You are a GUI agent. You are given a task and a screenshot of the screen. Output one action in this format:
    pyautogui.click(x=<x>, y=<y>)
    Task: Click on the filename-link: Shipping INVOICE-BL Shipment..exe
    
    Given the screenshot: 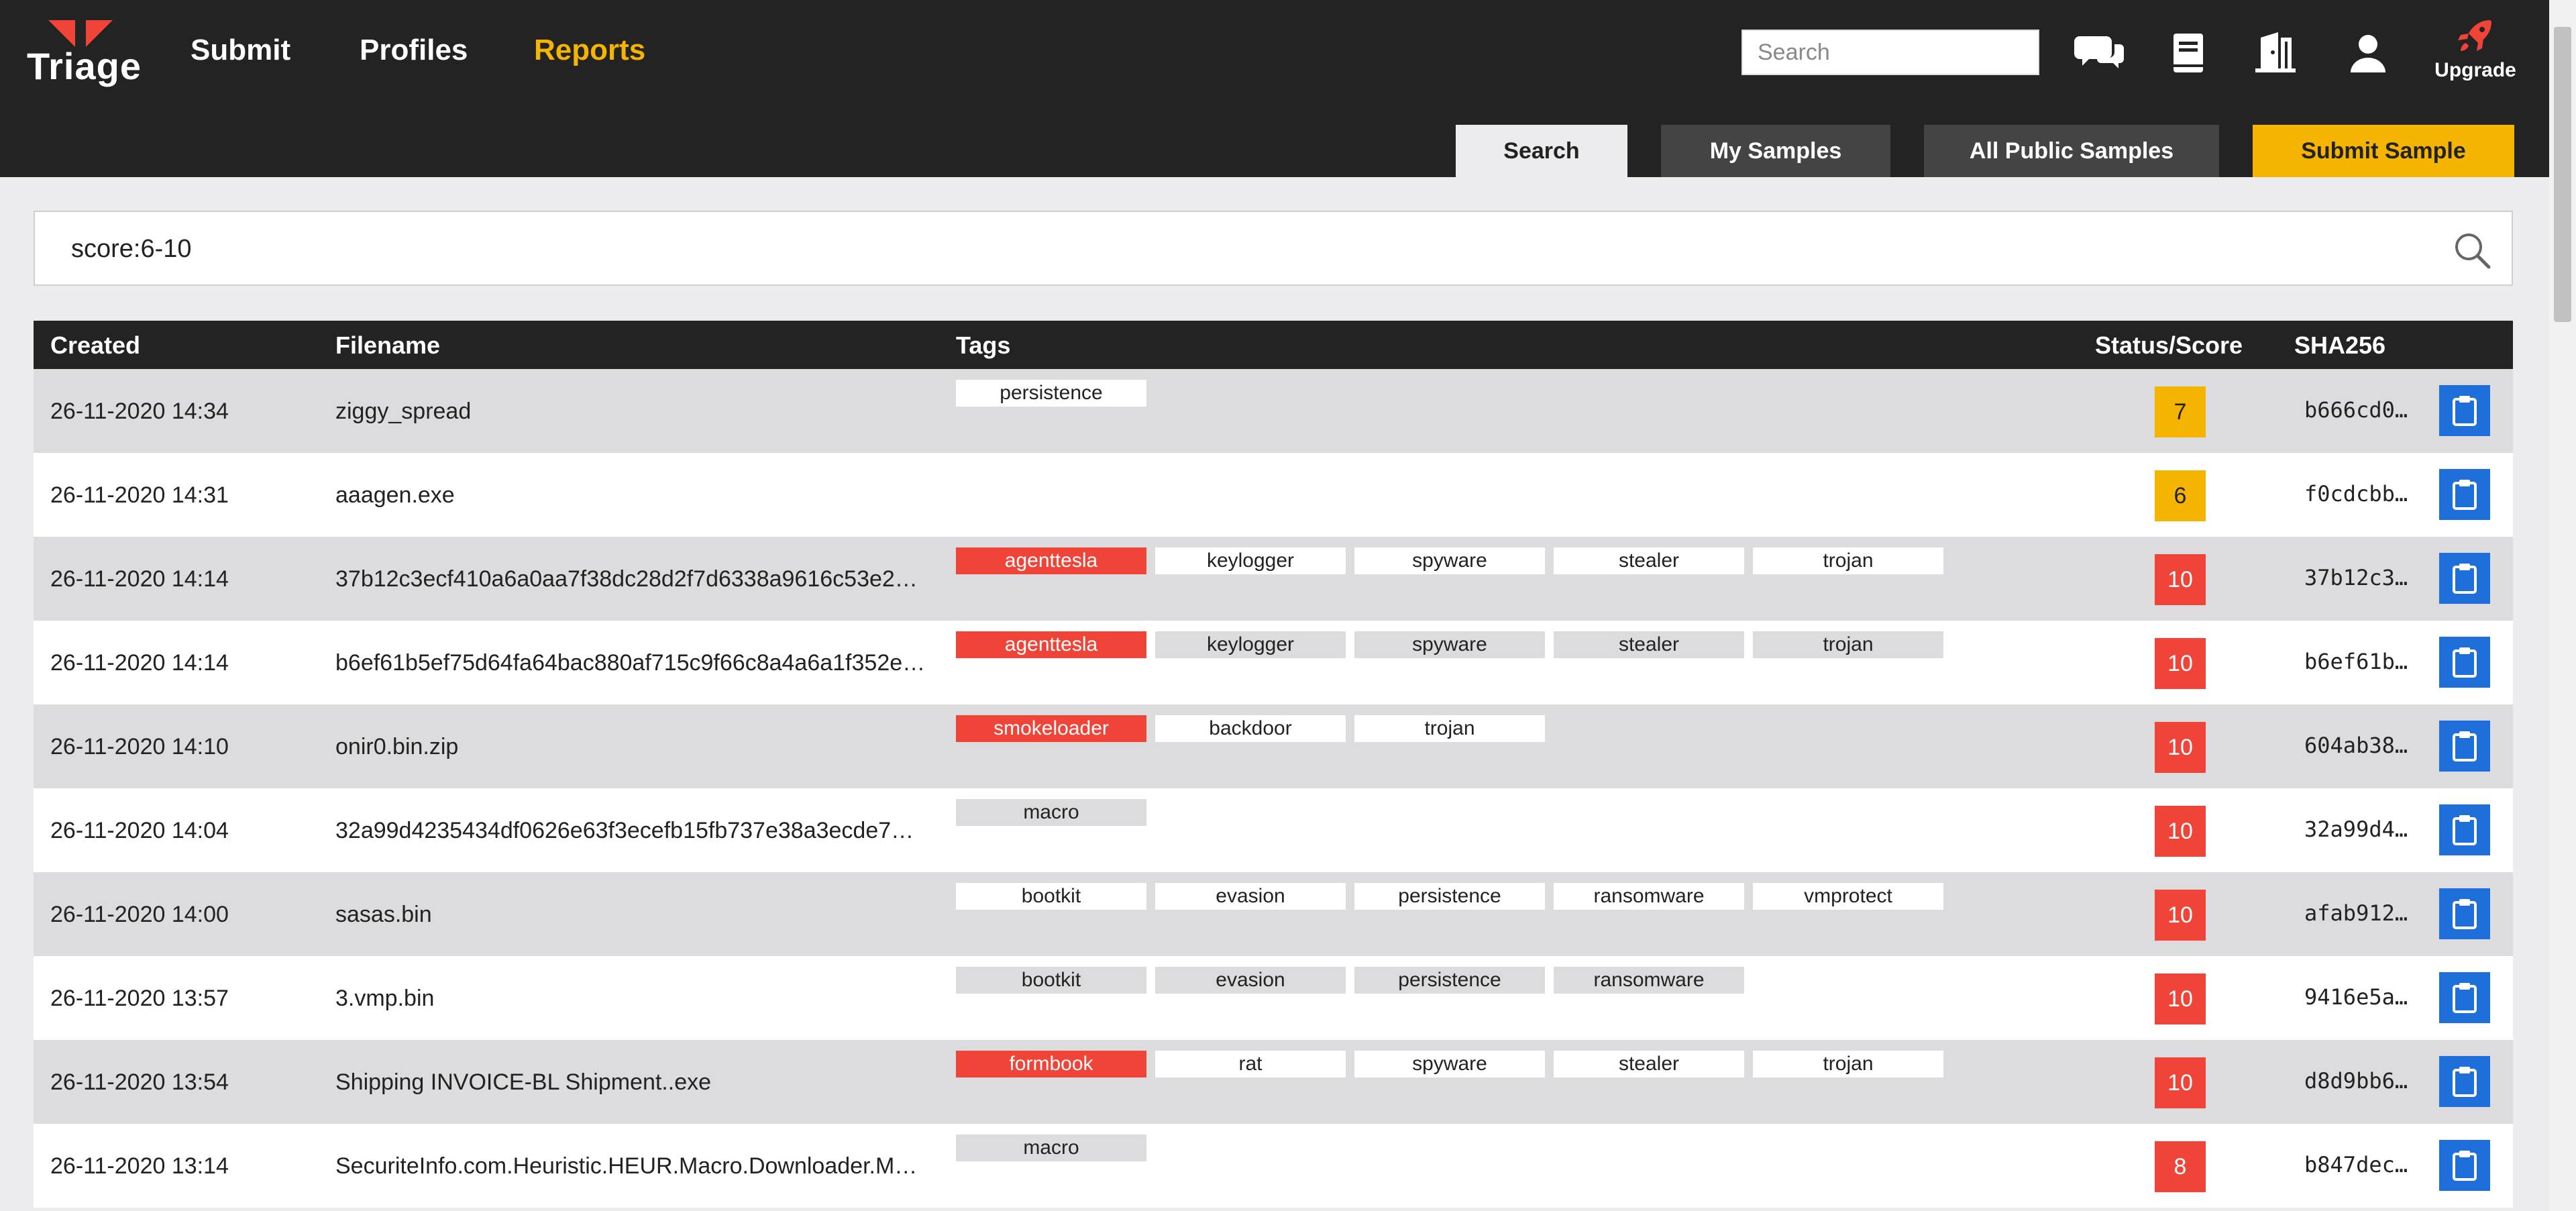 What is the action you would take?
    pyautogui.click(x=644, y=1082)
    